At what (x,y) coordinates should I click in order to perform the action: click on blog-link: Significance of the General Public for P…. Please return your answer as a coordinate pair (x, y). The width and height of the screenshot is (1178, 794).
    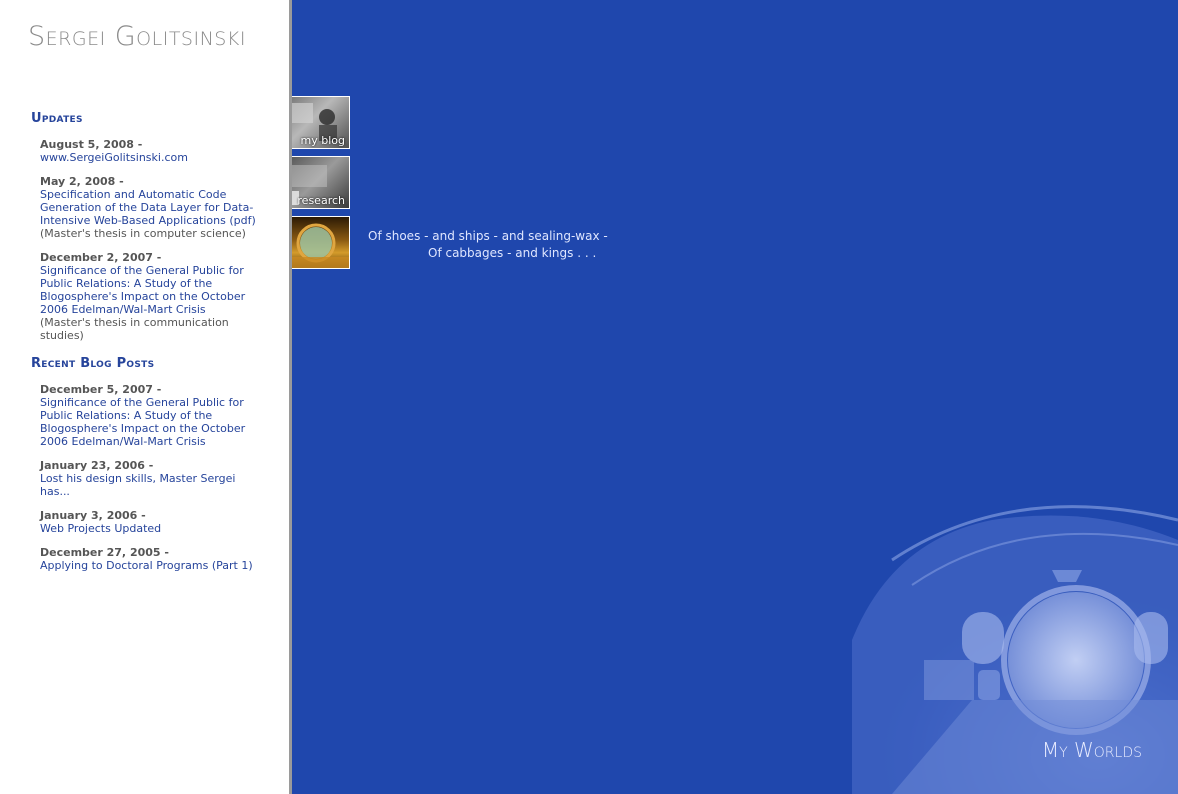
    Looking at the image, I should click on (154, 422).